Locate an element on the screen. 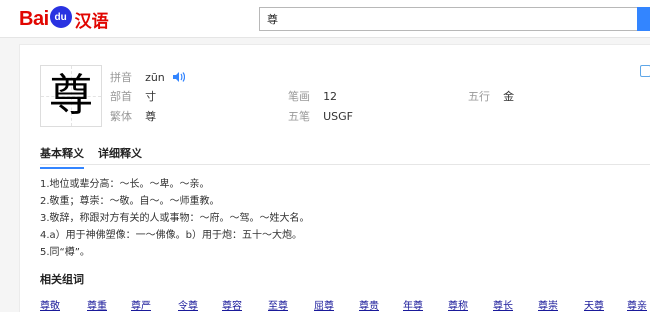 This screenshot has width=650, height=312. definition-item: 3.敬辞，称跟对方有关的人或事物：～府。～驾。～姓大名。 is located at coordinates (175, 218).